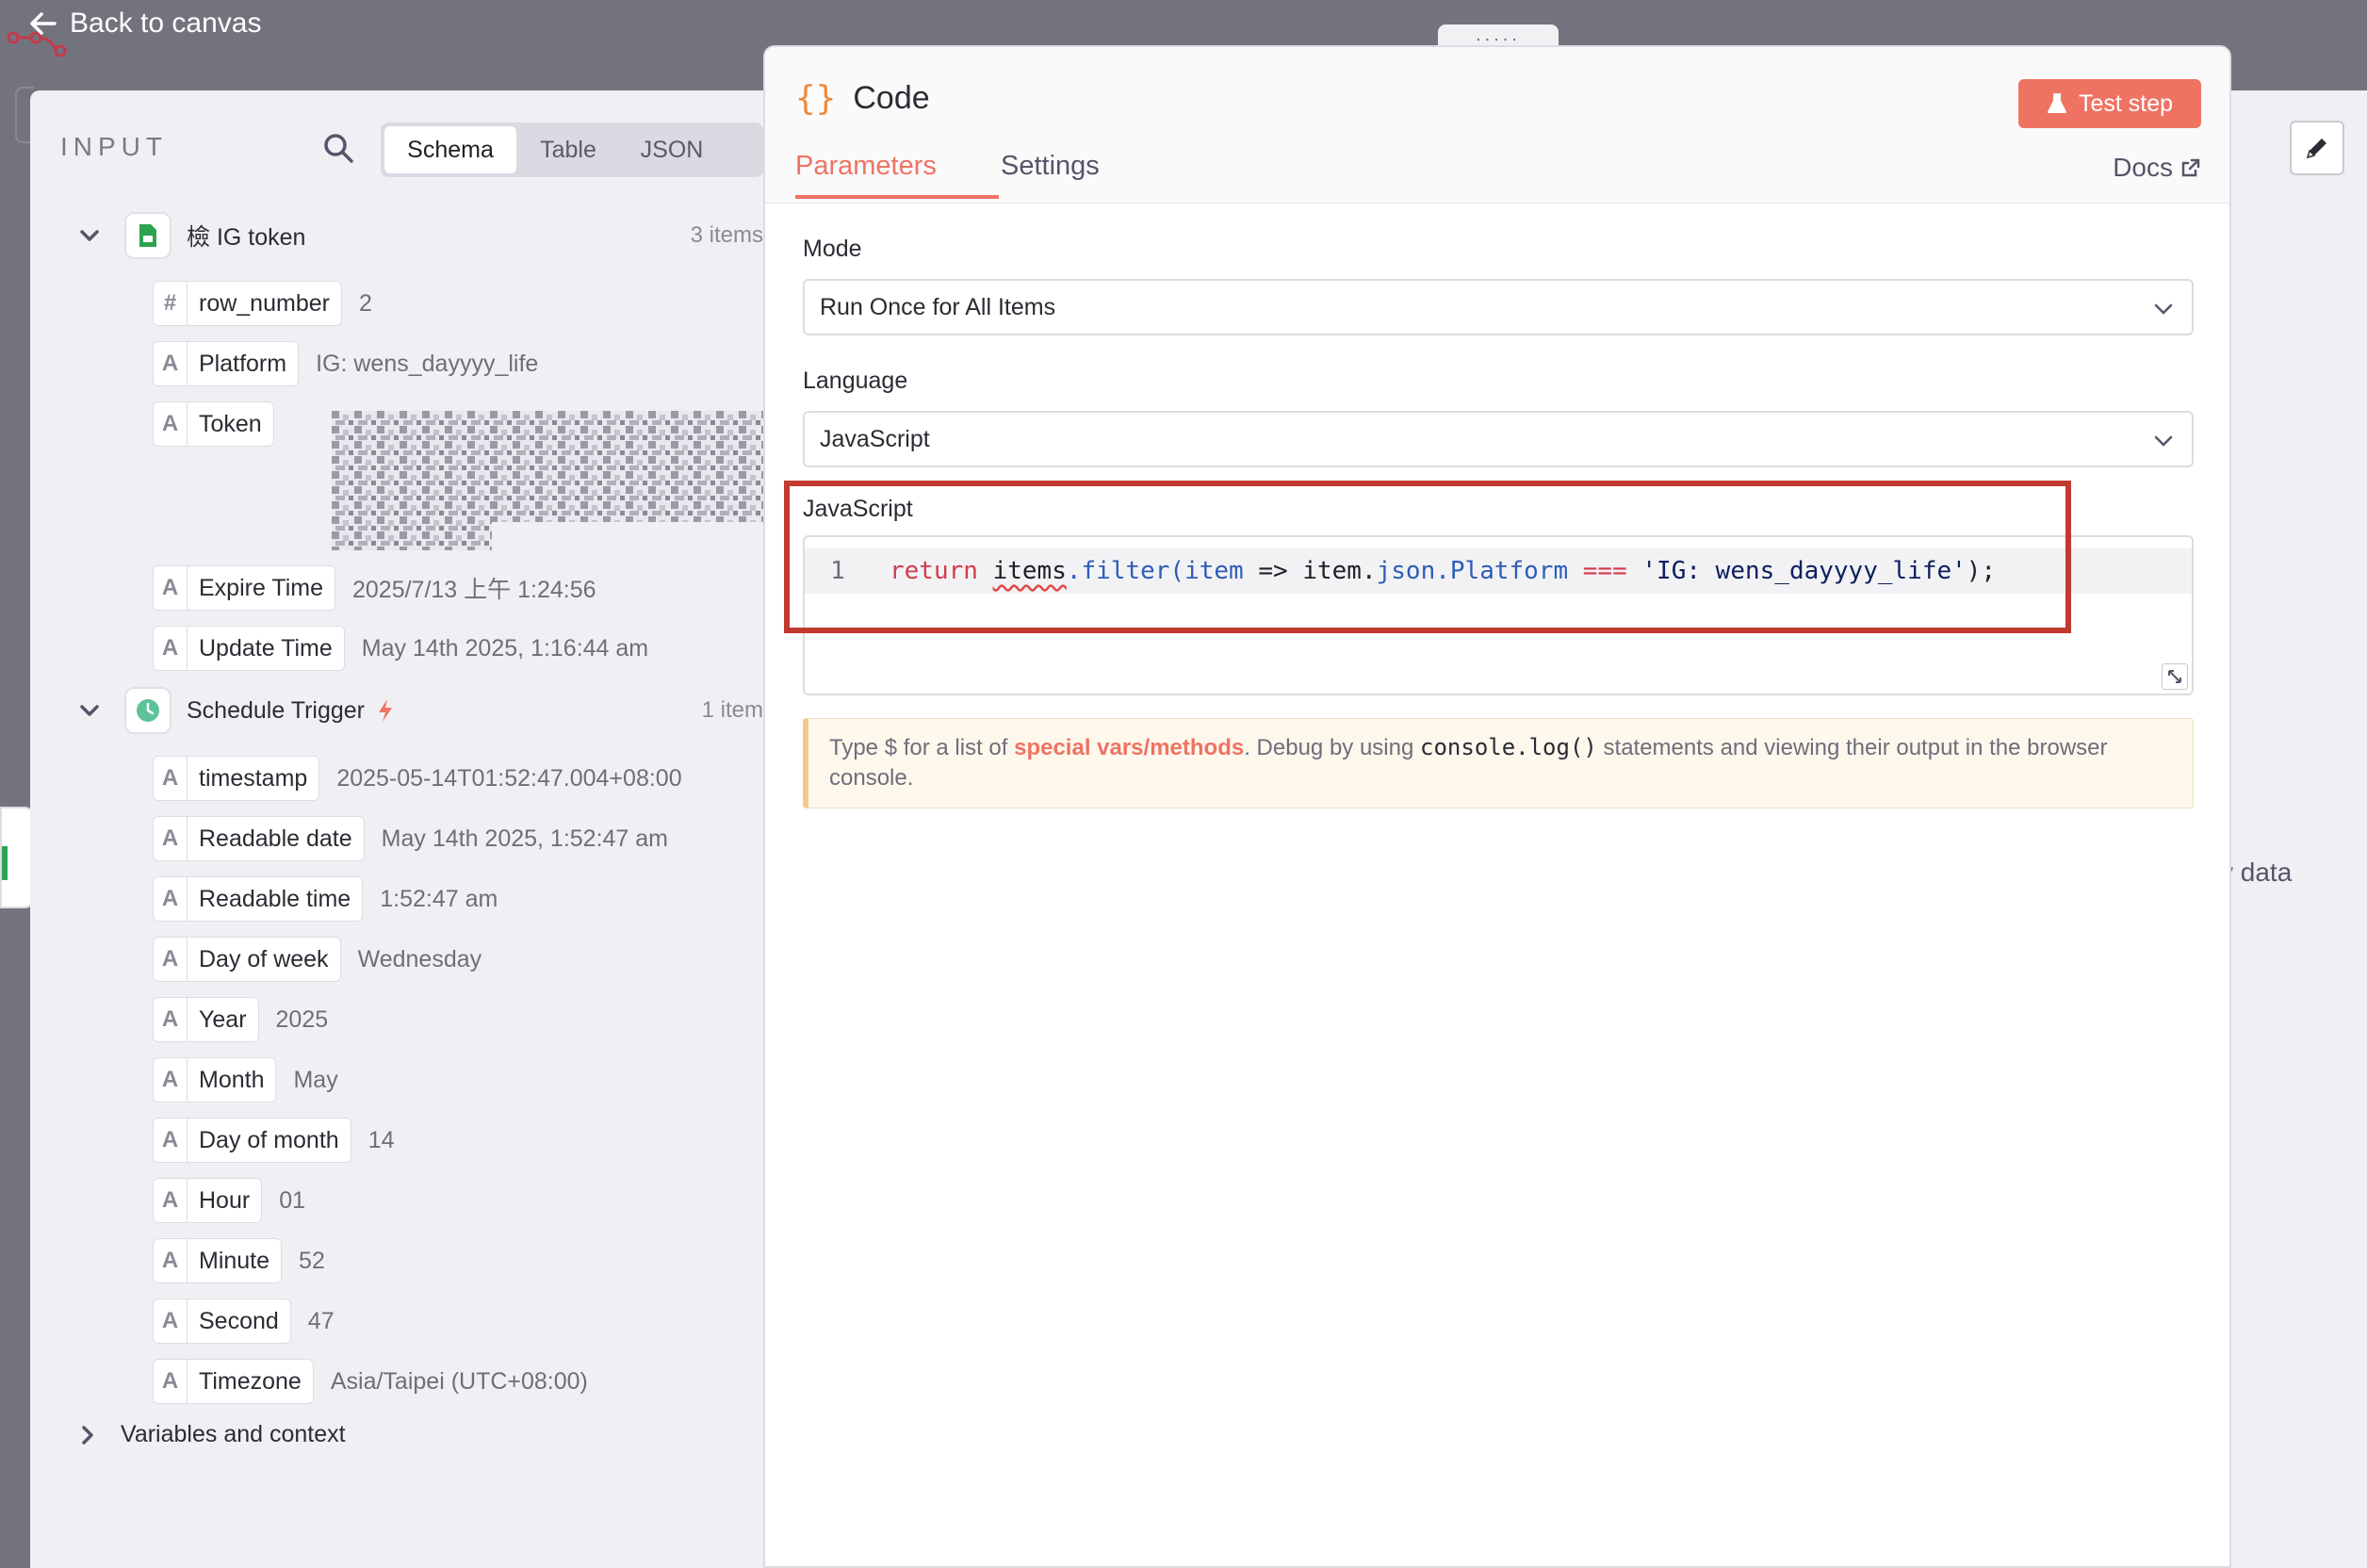  I want to click on field-pill: A Timezone, so click(233, 1381).